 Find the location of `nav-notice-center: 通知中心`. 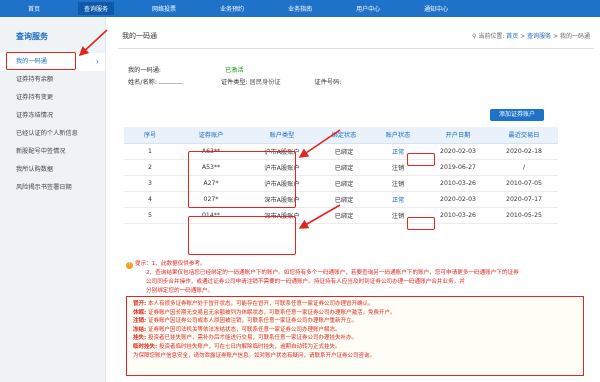

nav-notice-center: 通知中心 is located at coordinates (436, 8).